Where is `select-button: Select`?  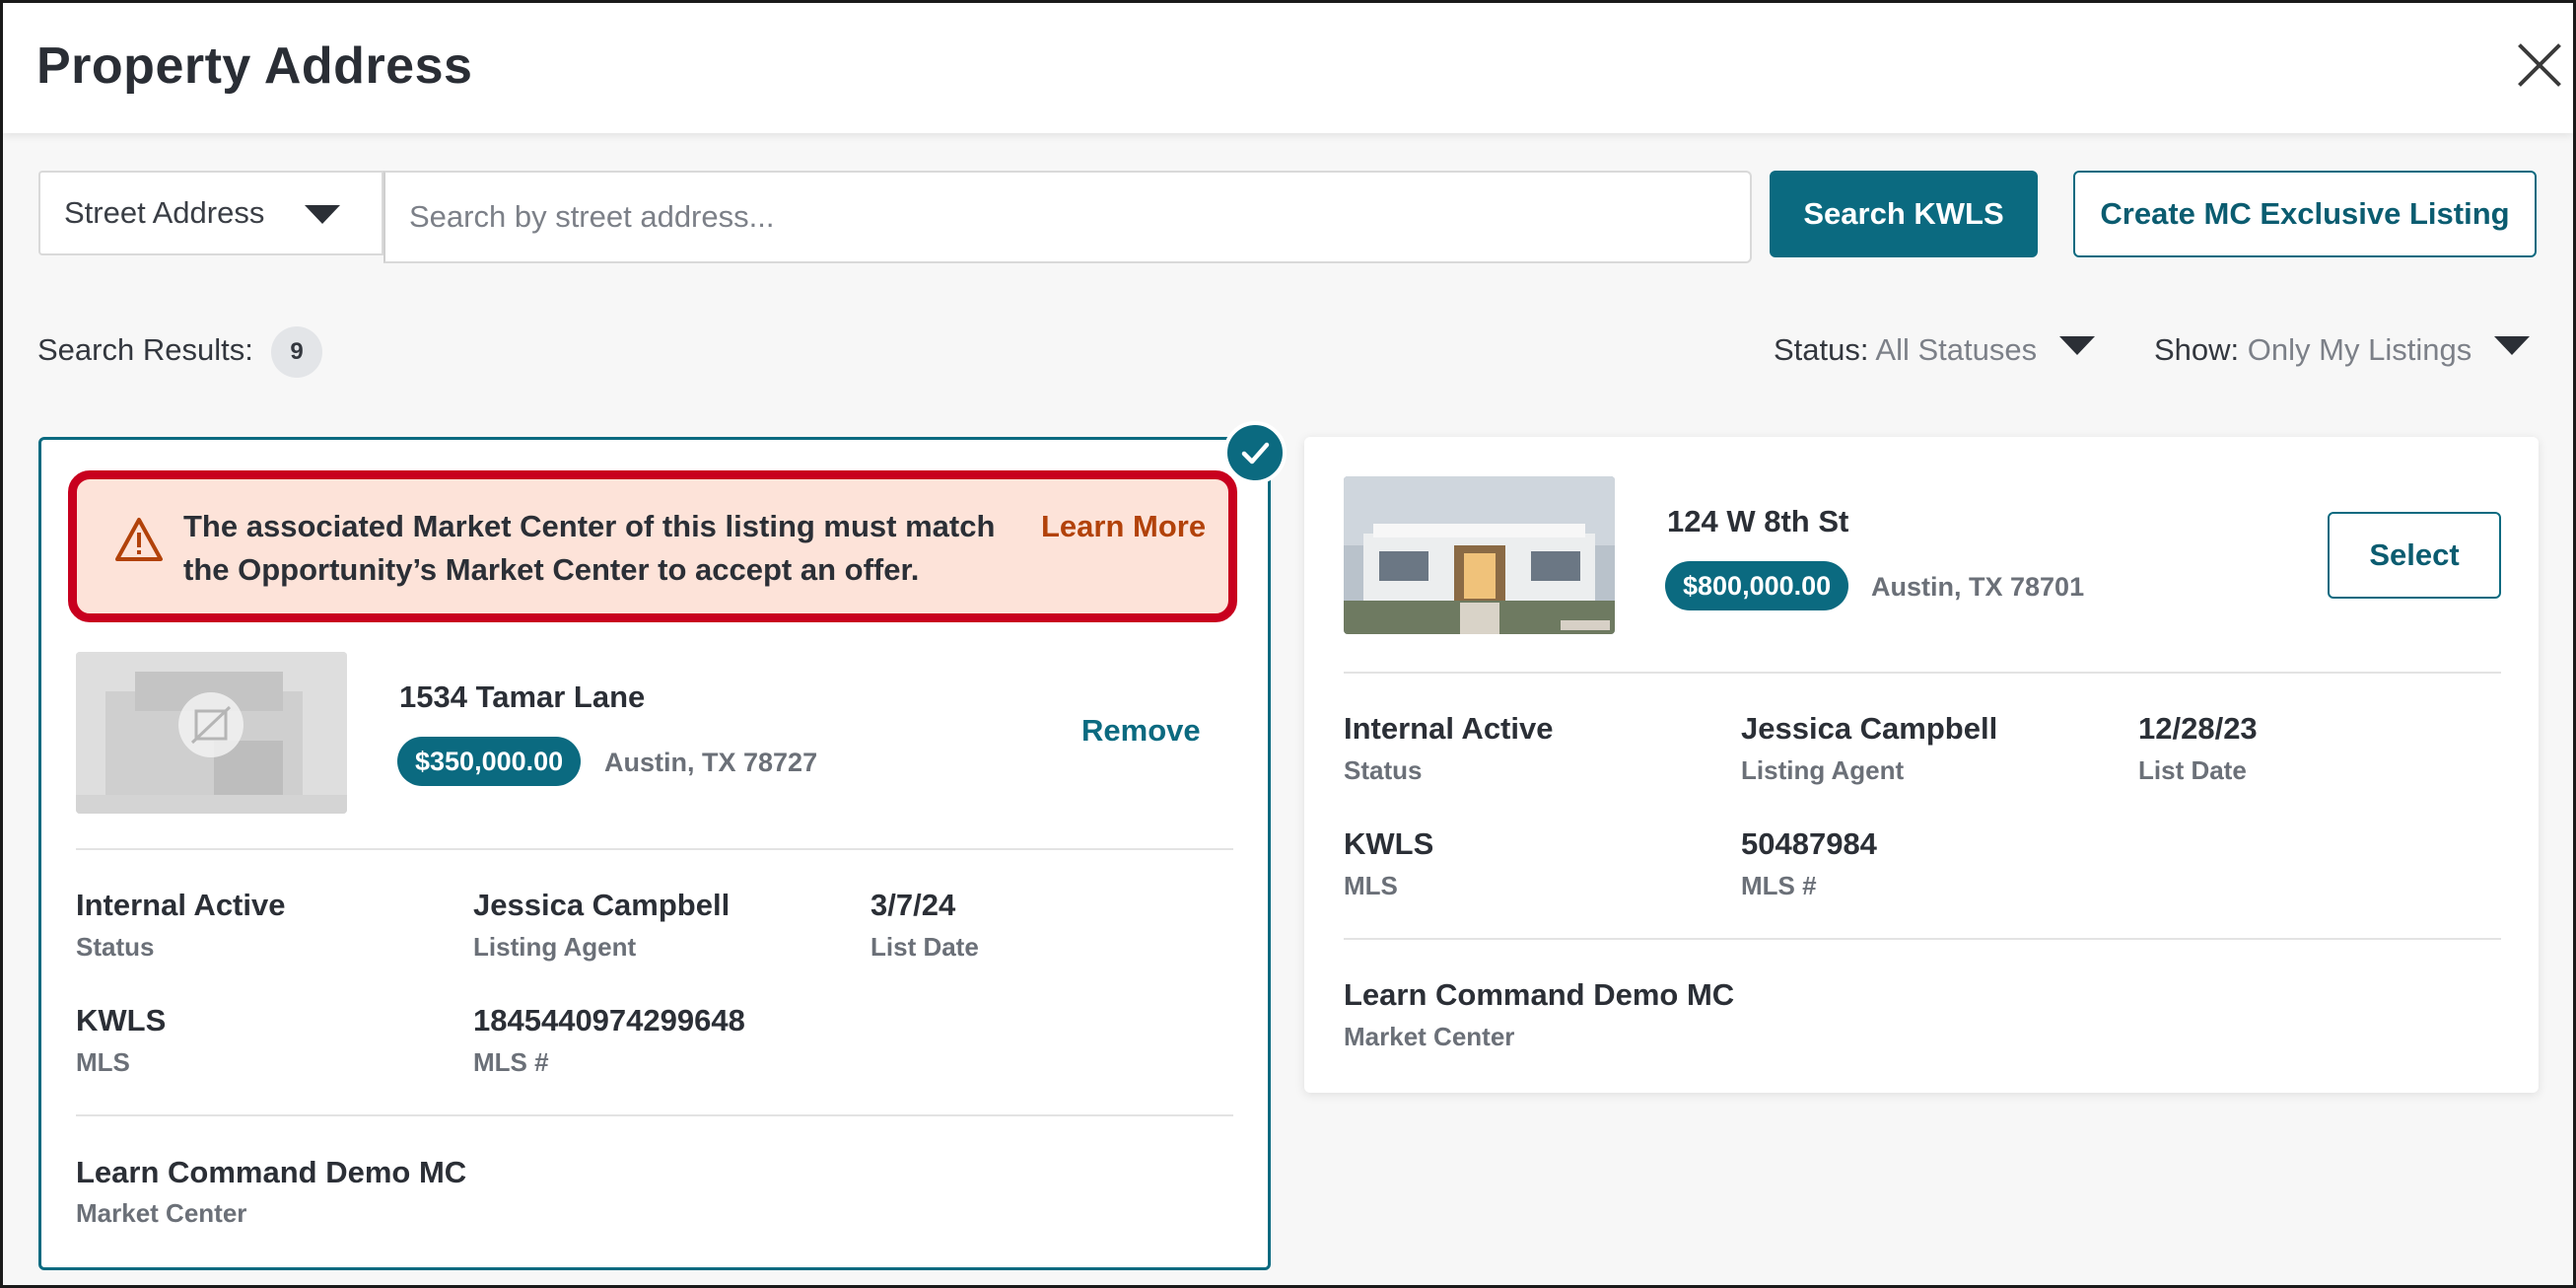 select-button: Select is located at coordinates (2415, 556).